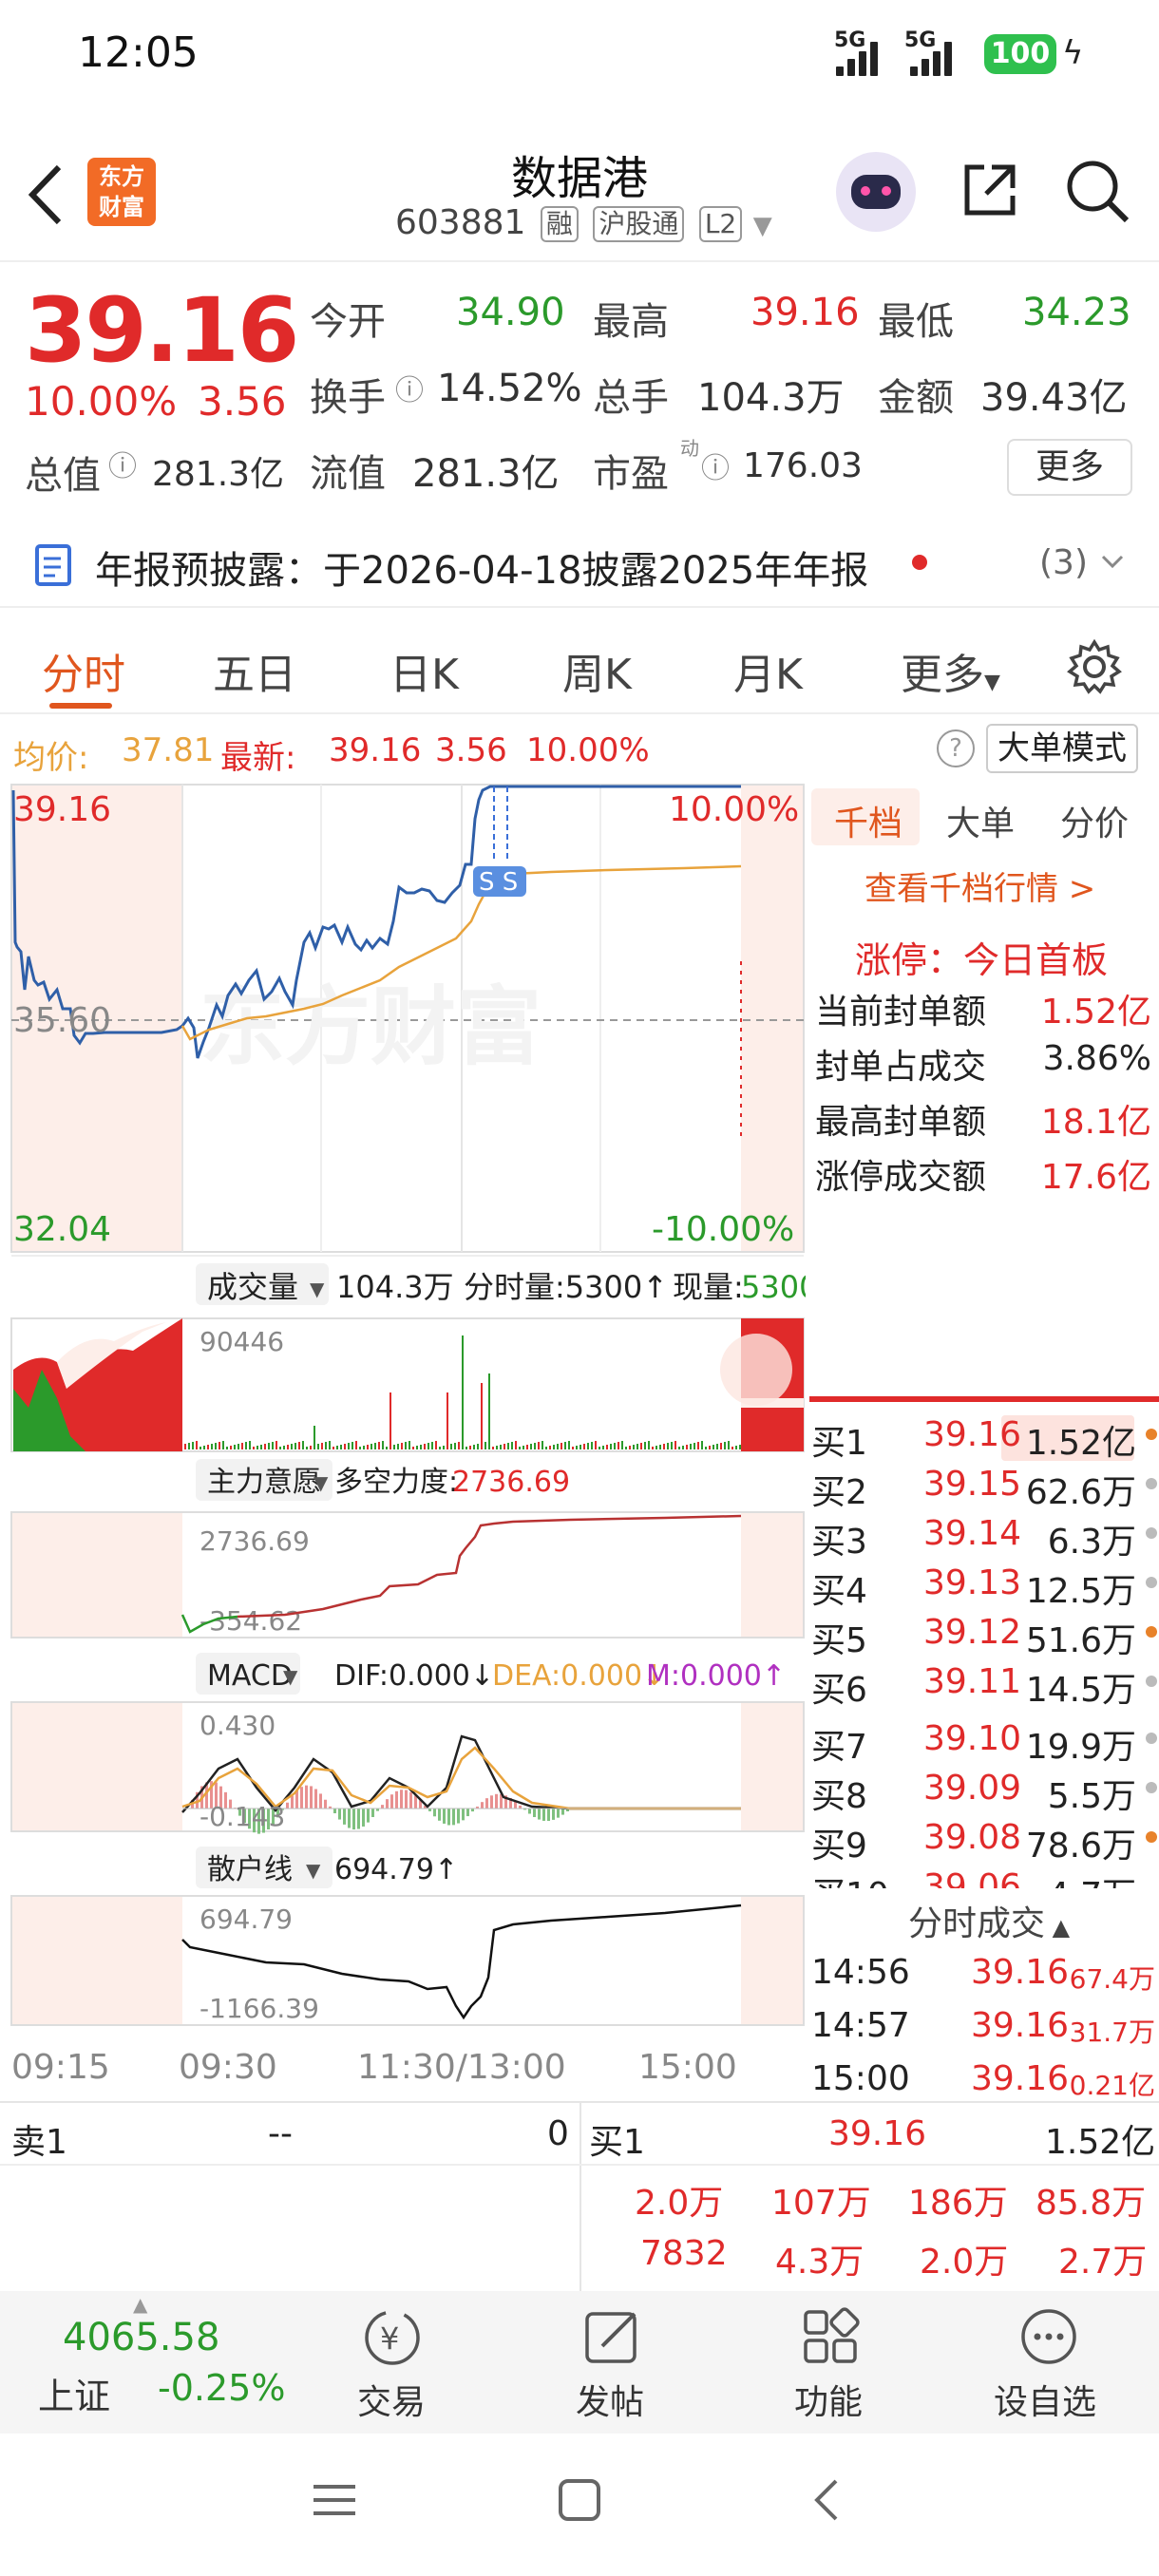 Image resolution: width=1159 pixels, height=2576 pixels. I want to click on function-button: 功能, so click(830, 2362).